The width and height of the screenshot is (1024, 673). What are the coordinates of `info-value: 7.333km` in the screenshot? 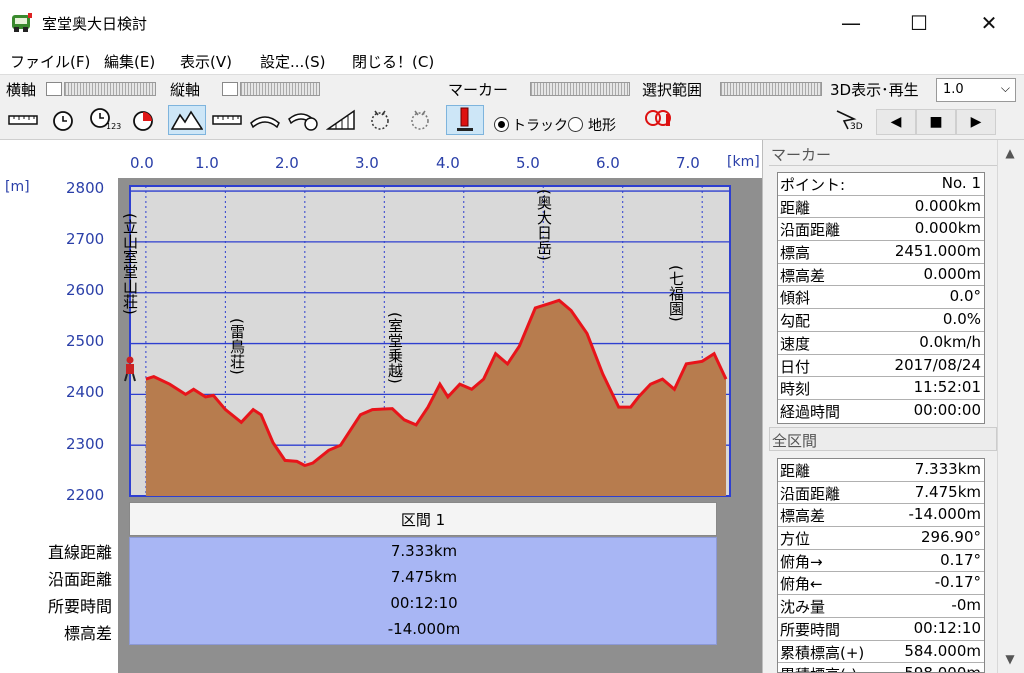 It's located at (947, 469).